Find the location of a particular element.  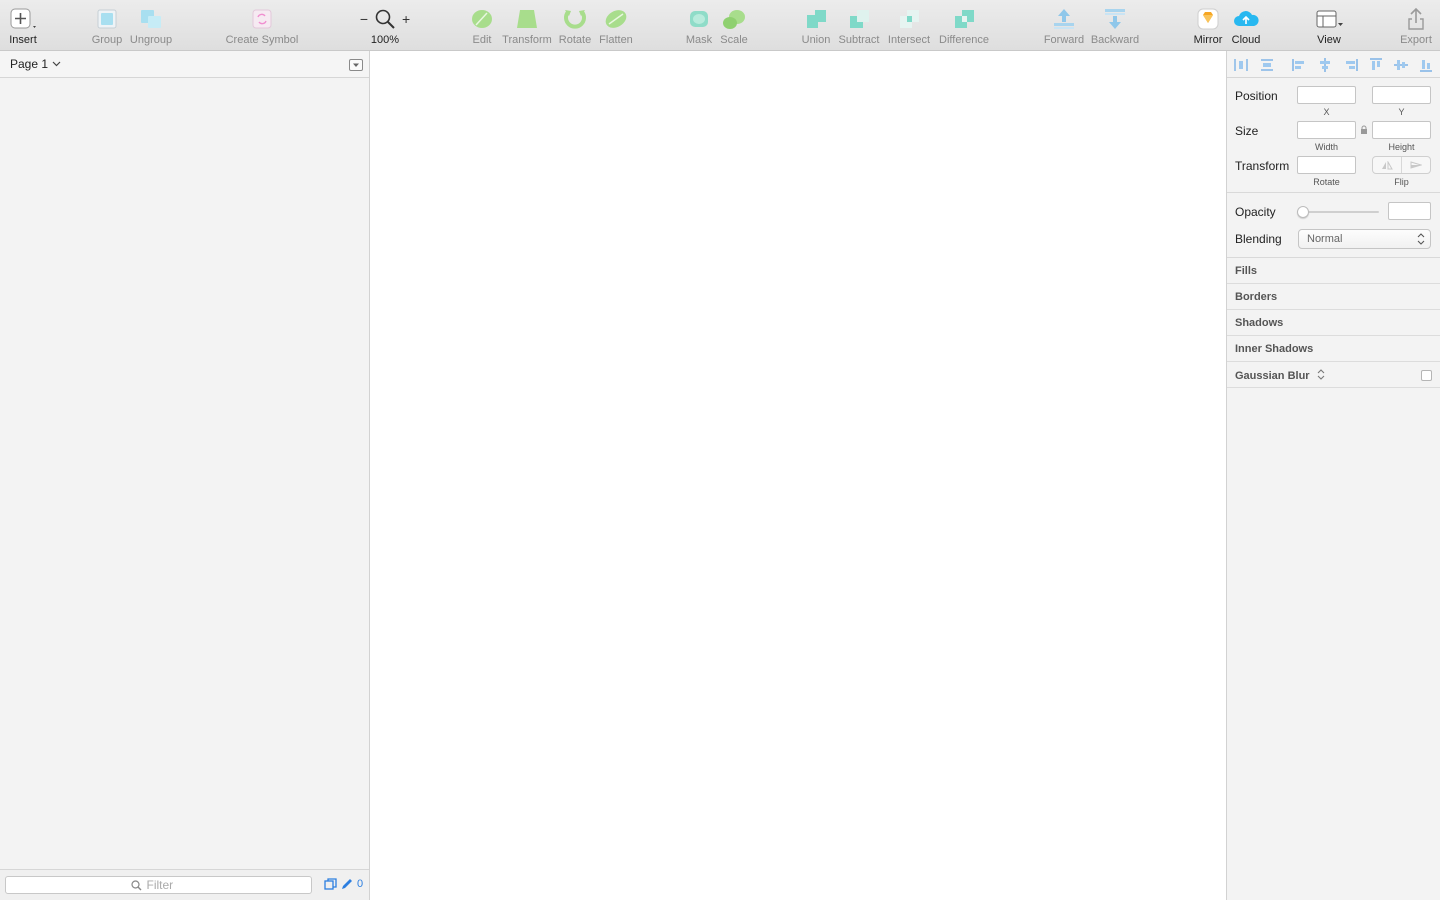

shadows-section: Shadows is located at coordinates (1333, 323).